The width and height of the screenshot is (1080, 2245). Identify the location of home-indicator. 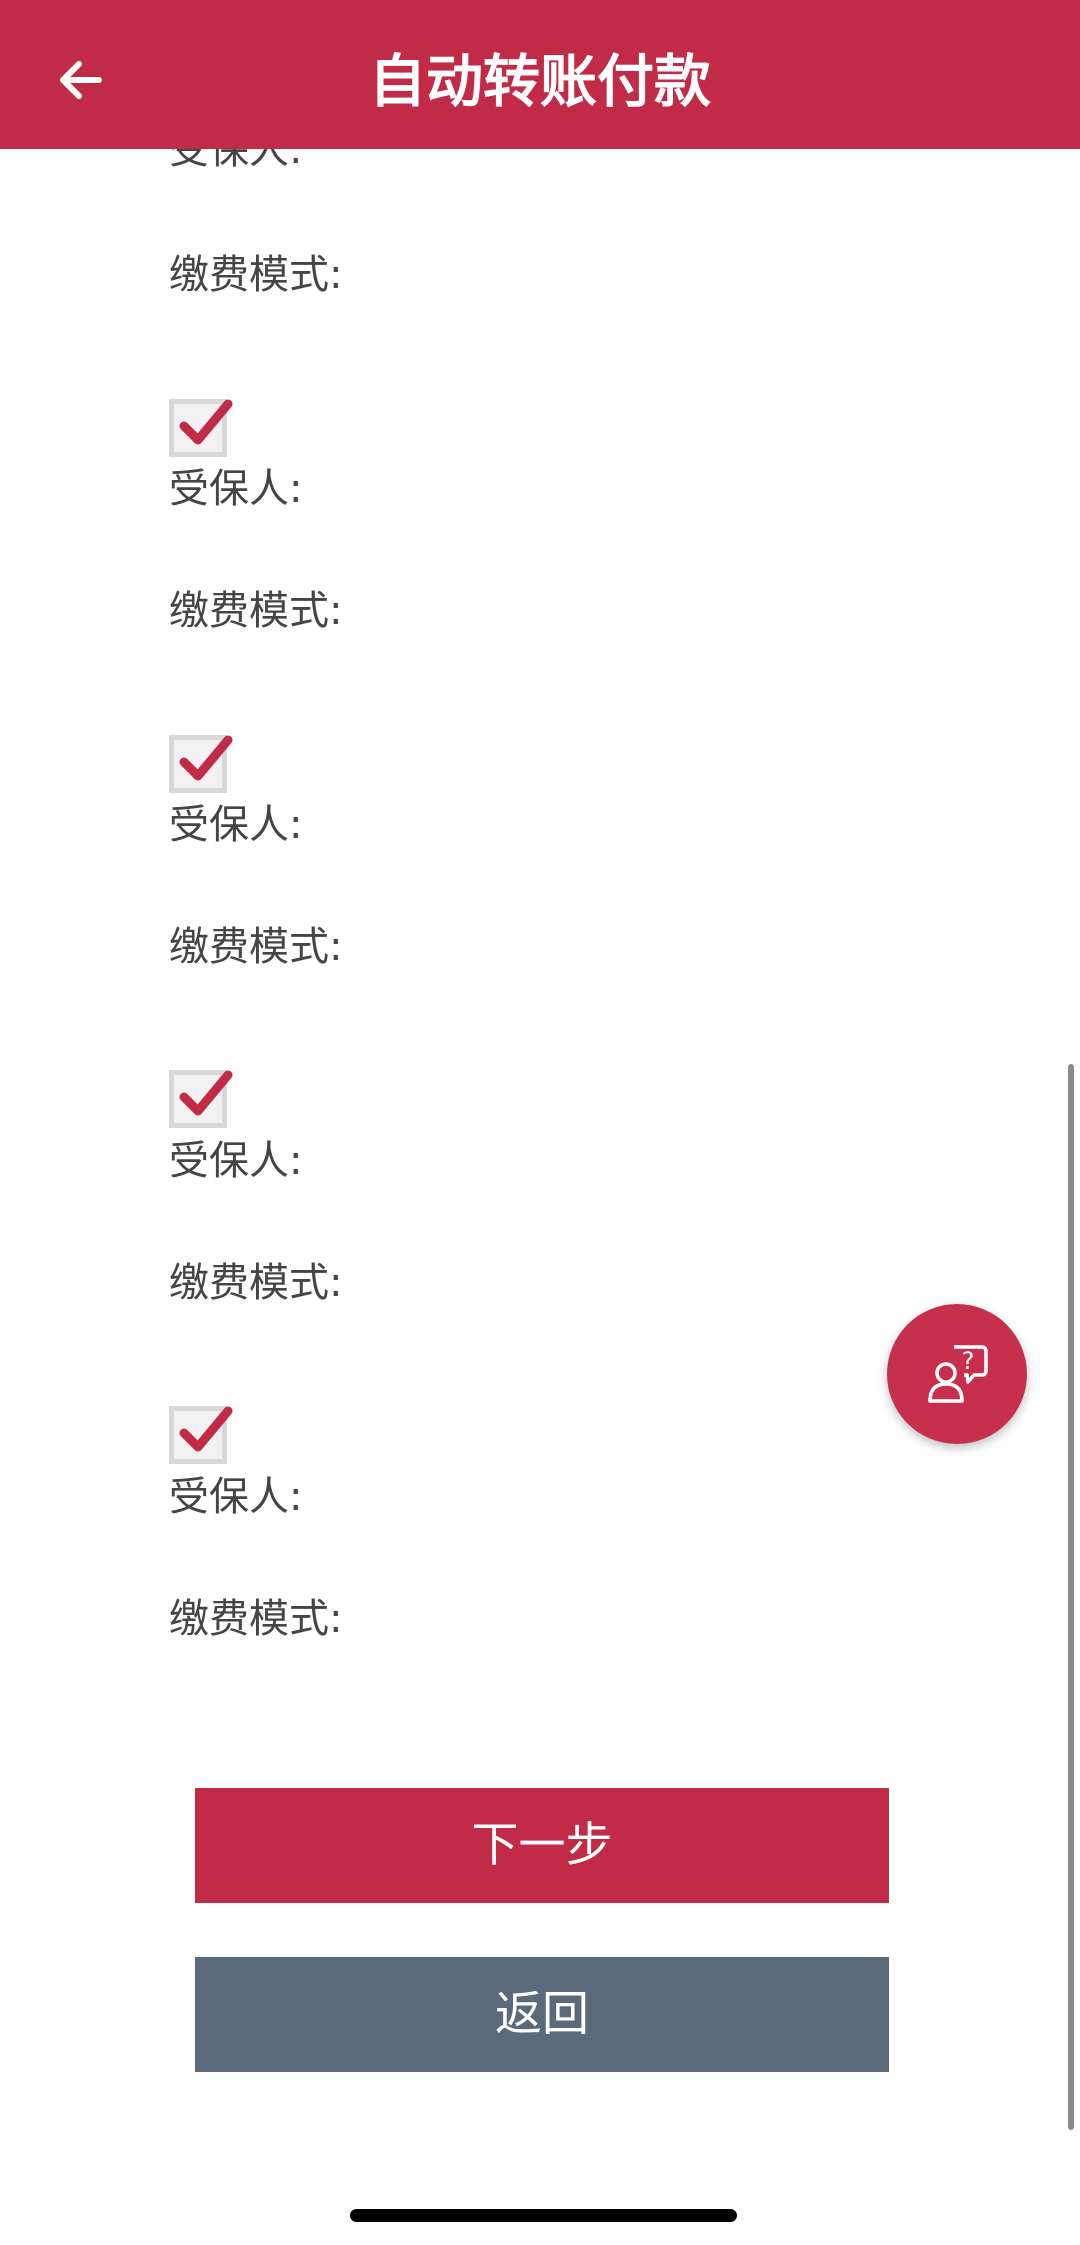
(543, 2215).